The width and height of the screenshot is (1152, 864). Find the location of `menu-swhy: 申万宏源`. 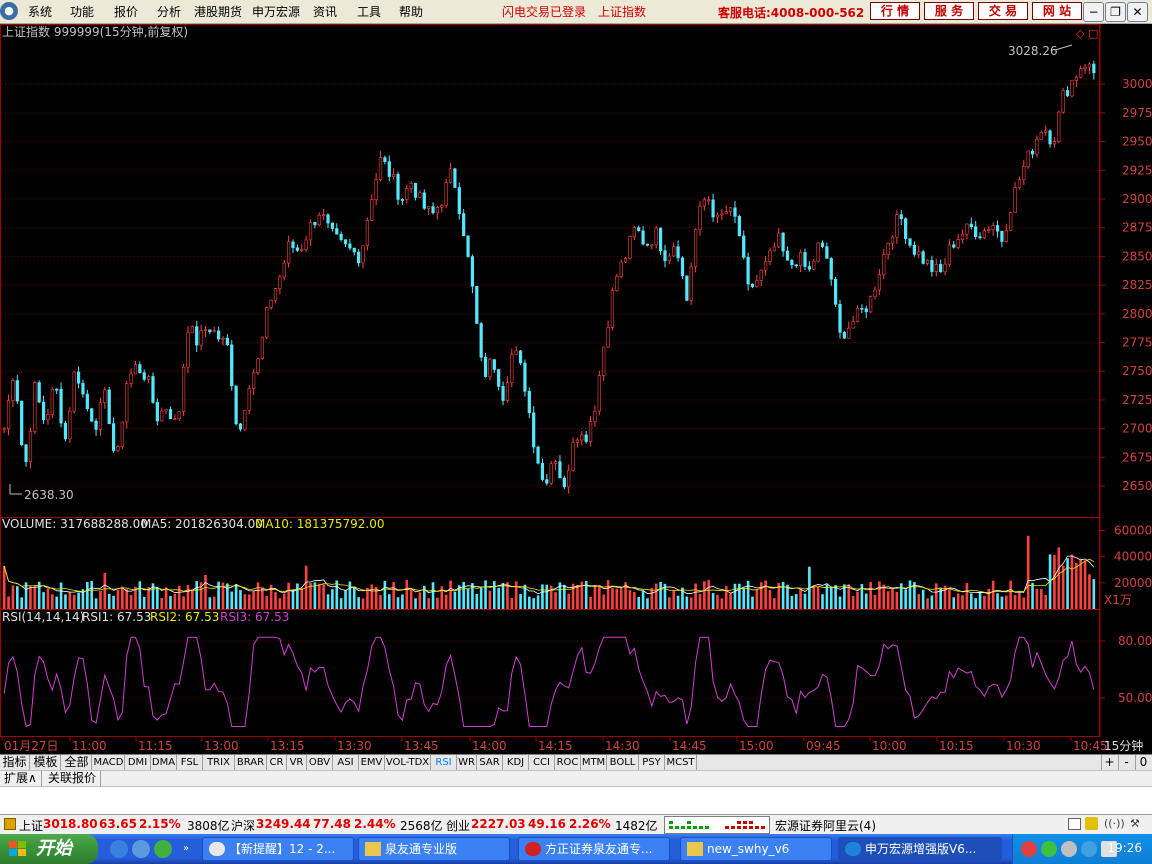

menu-swhy: 申万宏源 is located at coordinates (276, 11).